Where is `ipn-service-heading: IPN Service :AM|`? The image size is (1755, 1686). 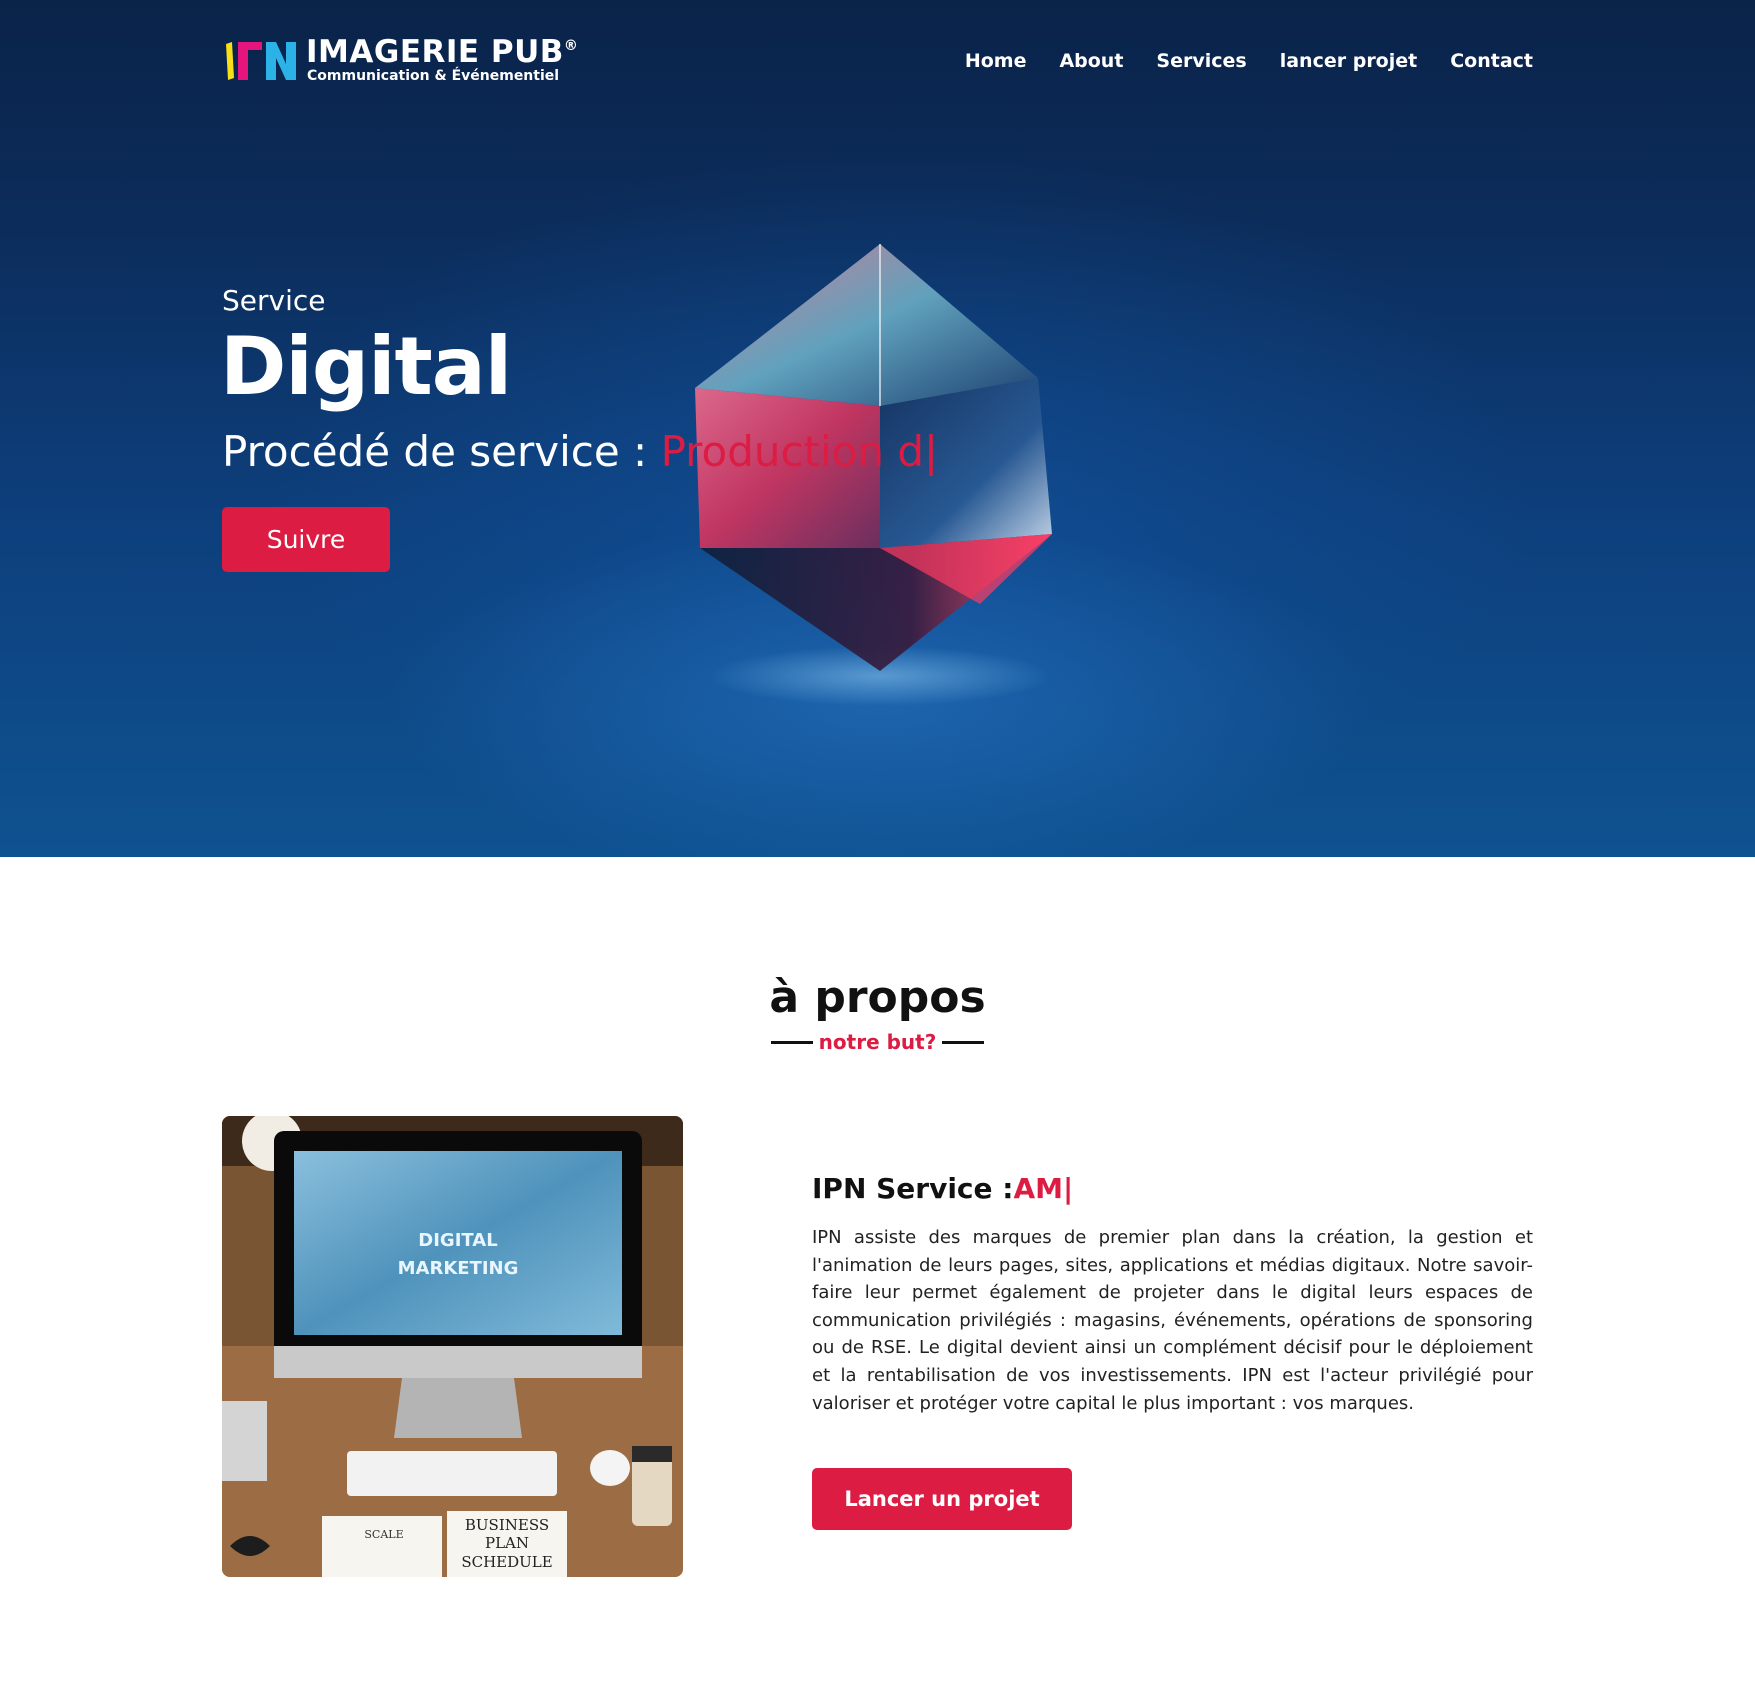 ipn-service-heading: IPN Service :AM| is located at coordinates (942, 1188).